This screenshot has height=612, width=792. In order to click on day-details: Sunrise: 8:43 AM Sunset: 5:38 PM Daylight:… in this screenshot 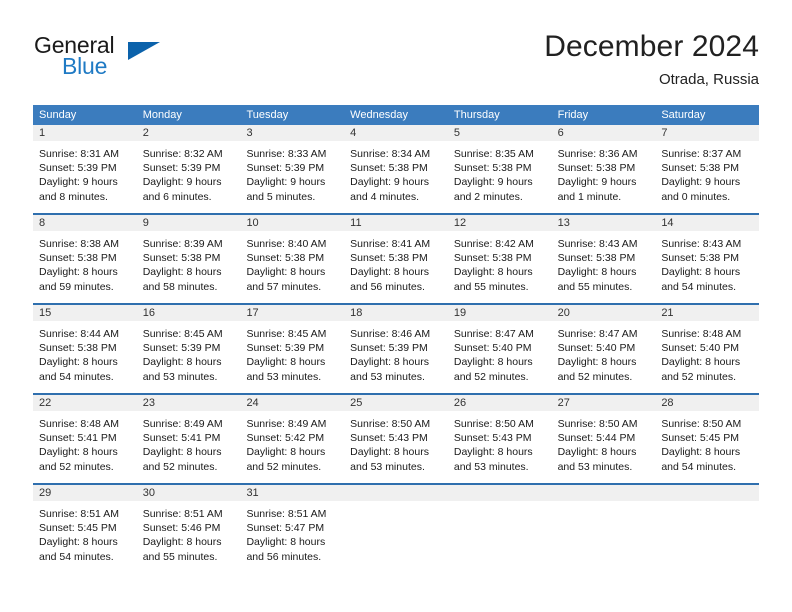, I will do `click(604, 262)`.